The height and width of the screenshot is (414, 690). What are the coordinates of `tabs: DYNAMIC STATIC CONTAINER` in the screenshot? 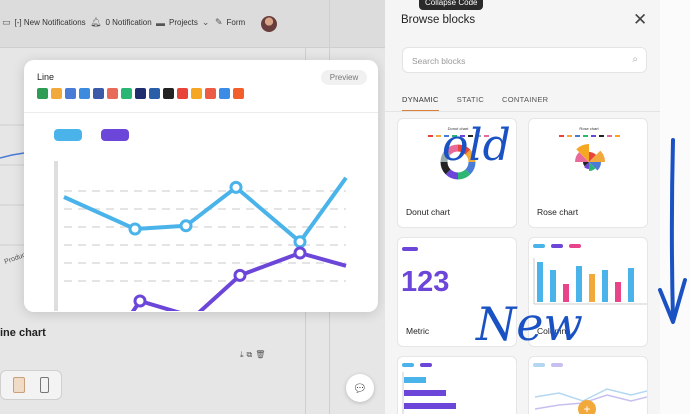 It's located at (475, 103).